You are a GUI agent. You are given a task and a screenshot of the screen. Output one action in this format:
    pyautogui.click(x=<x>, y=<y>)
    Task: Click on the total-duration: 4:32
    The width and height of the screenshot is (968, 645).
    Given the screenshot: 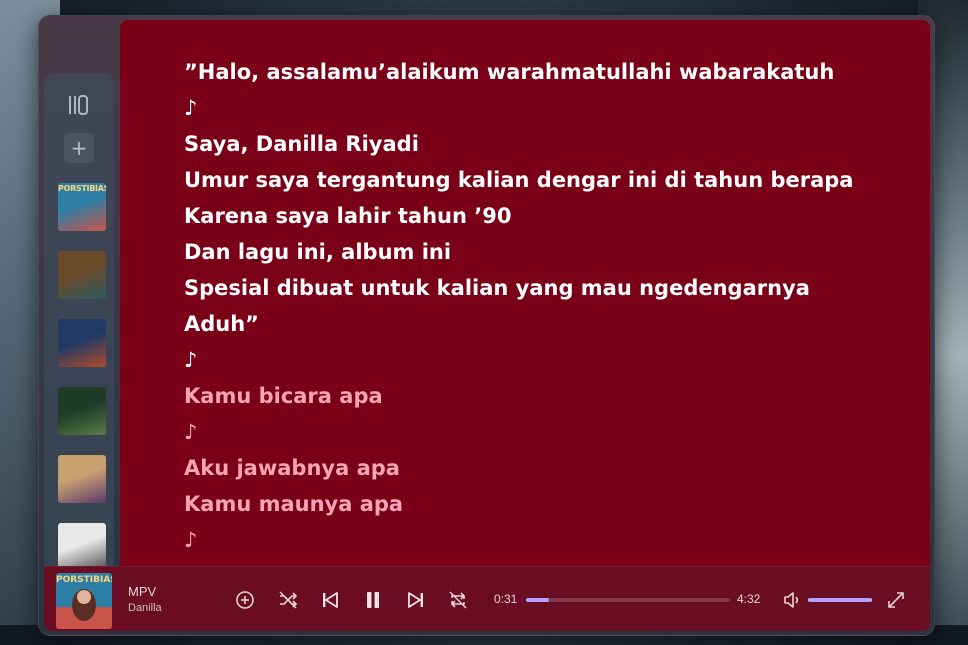 What is the action you would take?
    pyautogui.click(x=749, y=599)
    